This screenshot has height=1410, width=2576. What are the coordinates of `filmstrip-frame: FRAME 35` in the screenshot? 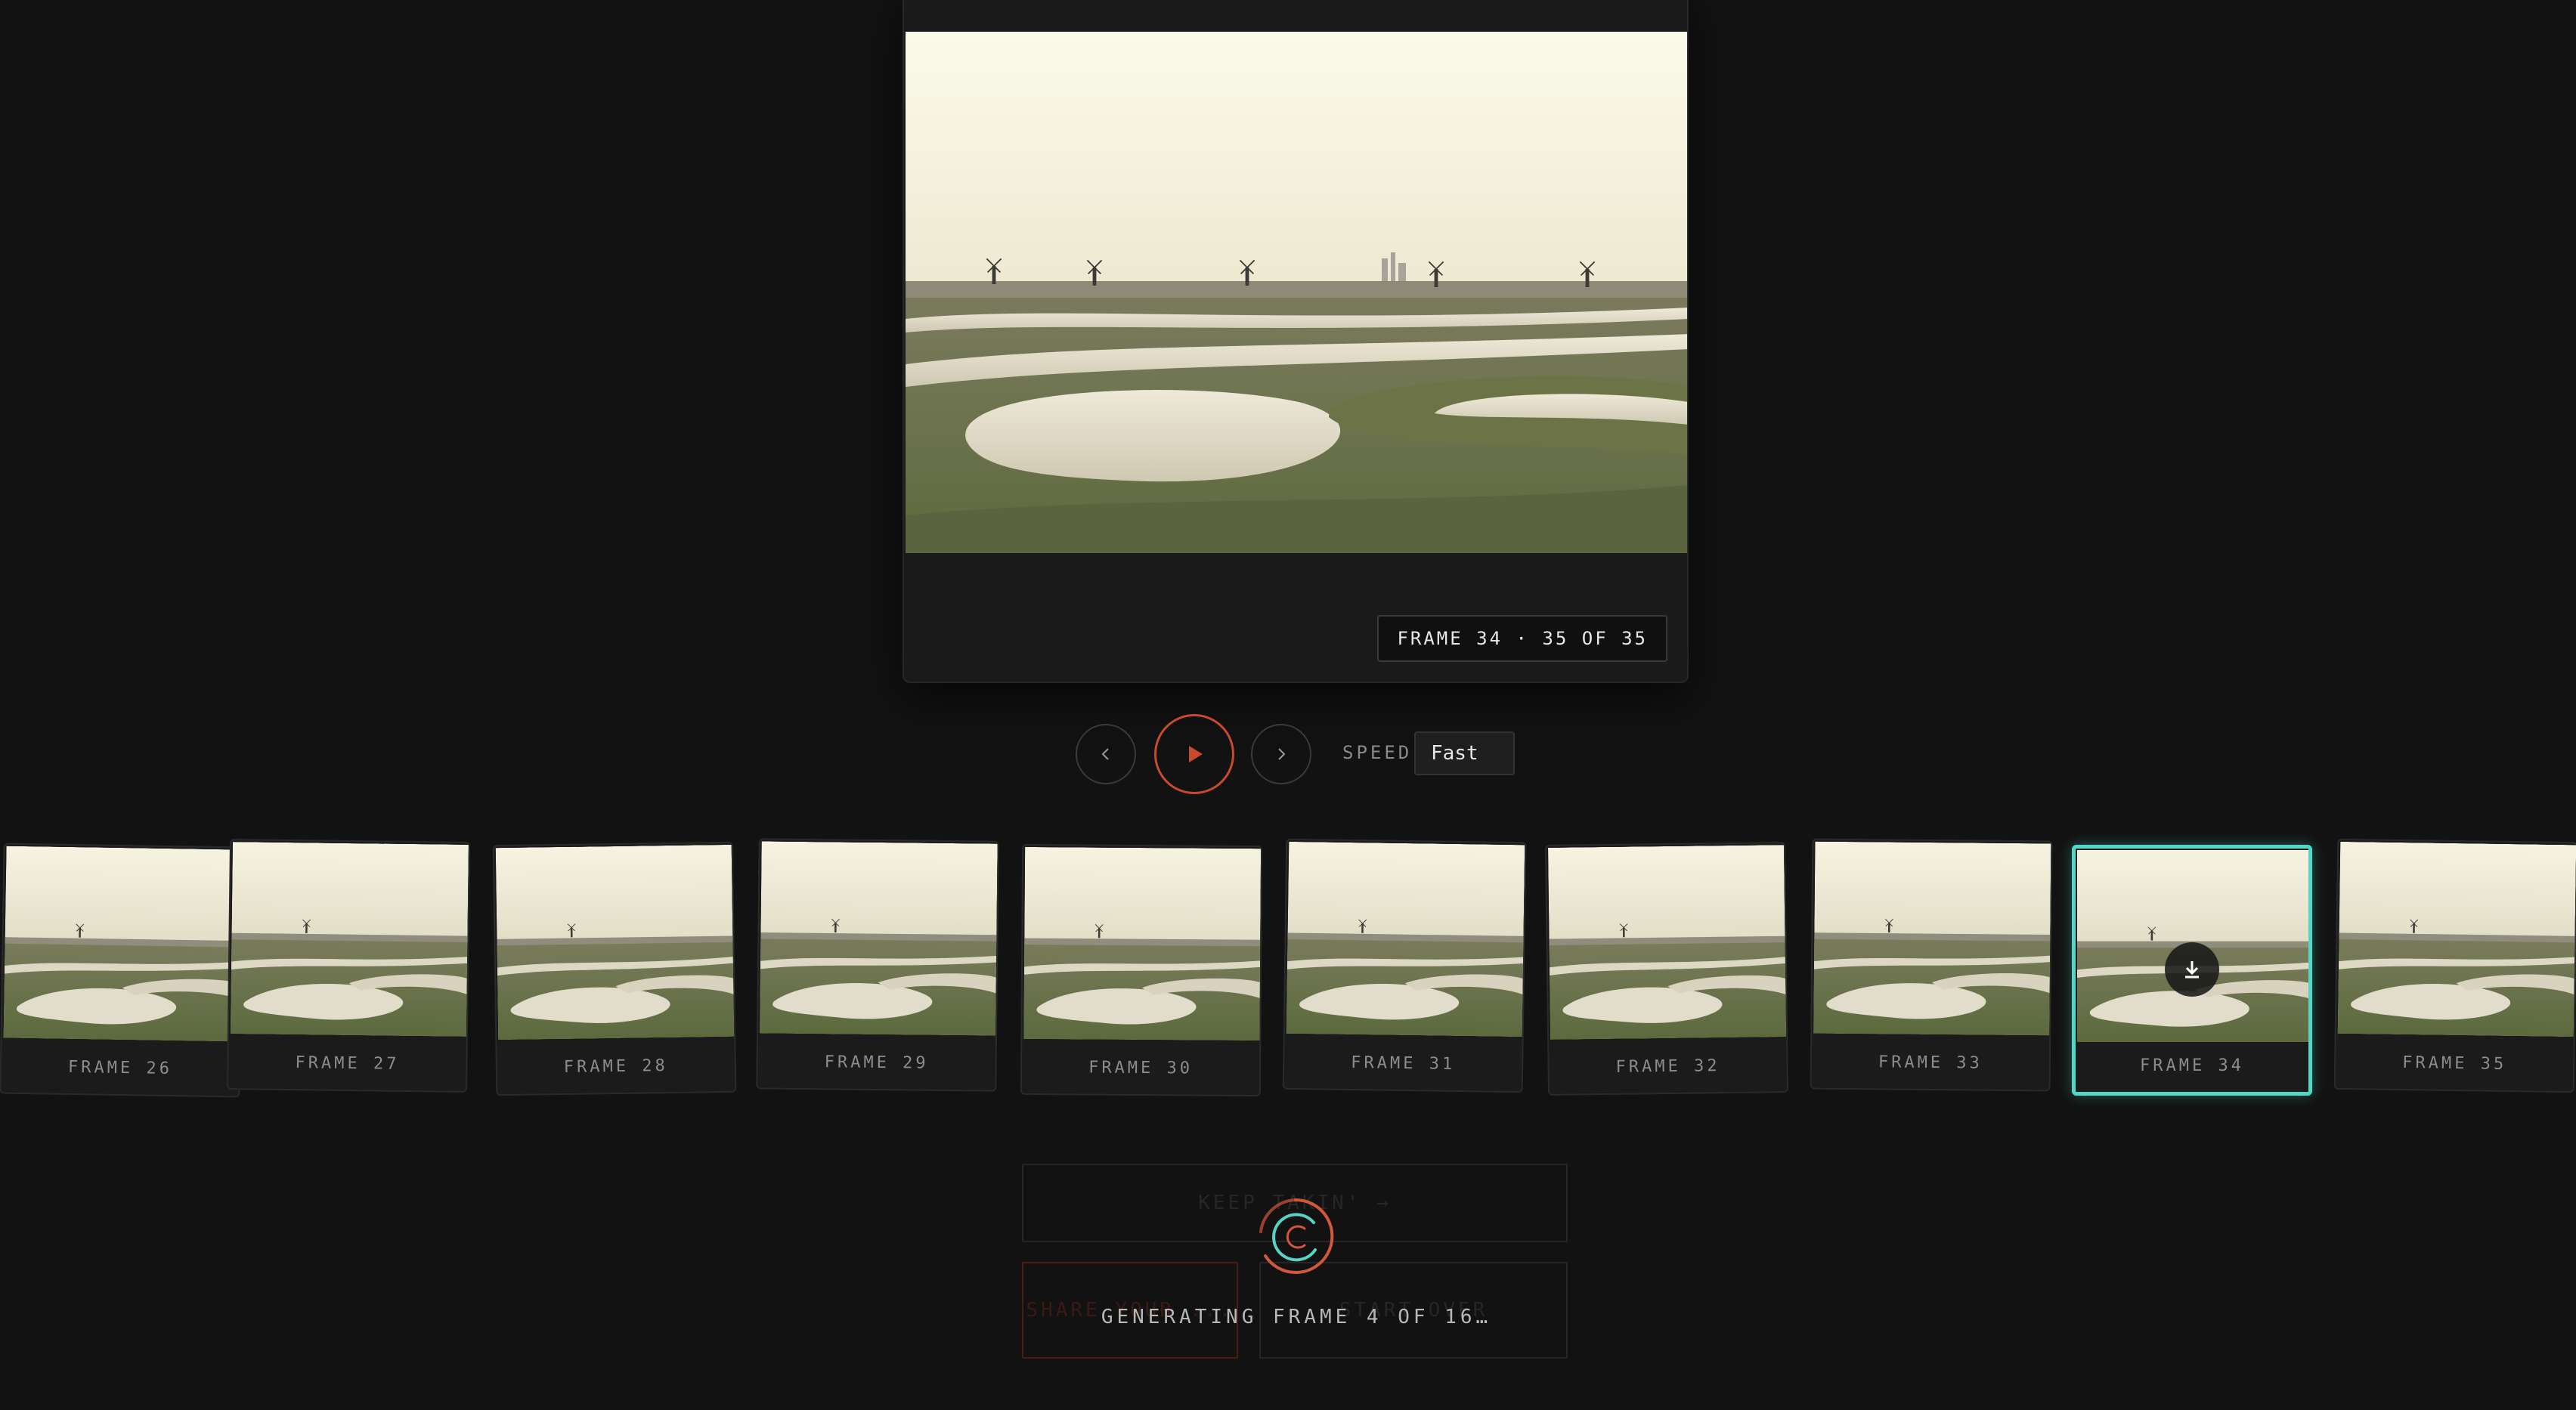 It's located at (2454, 966).